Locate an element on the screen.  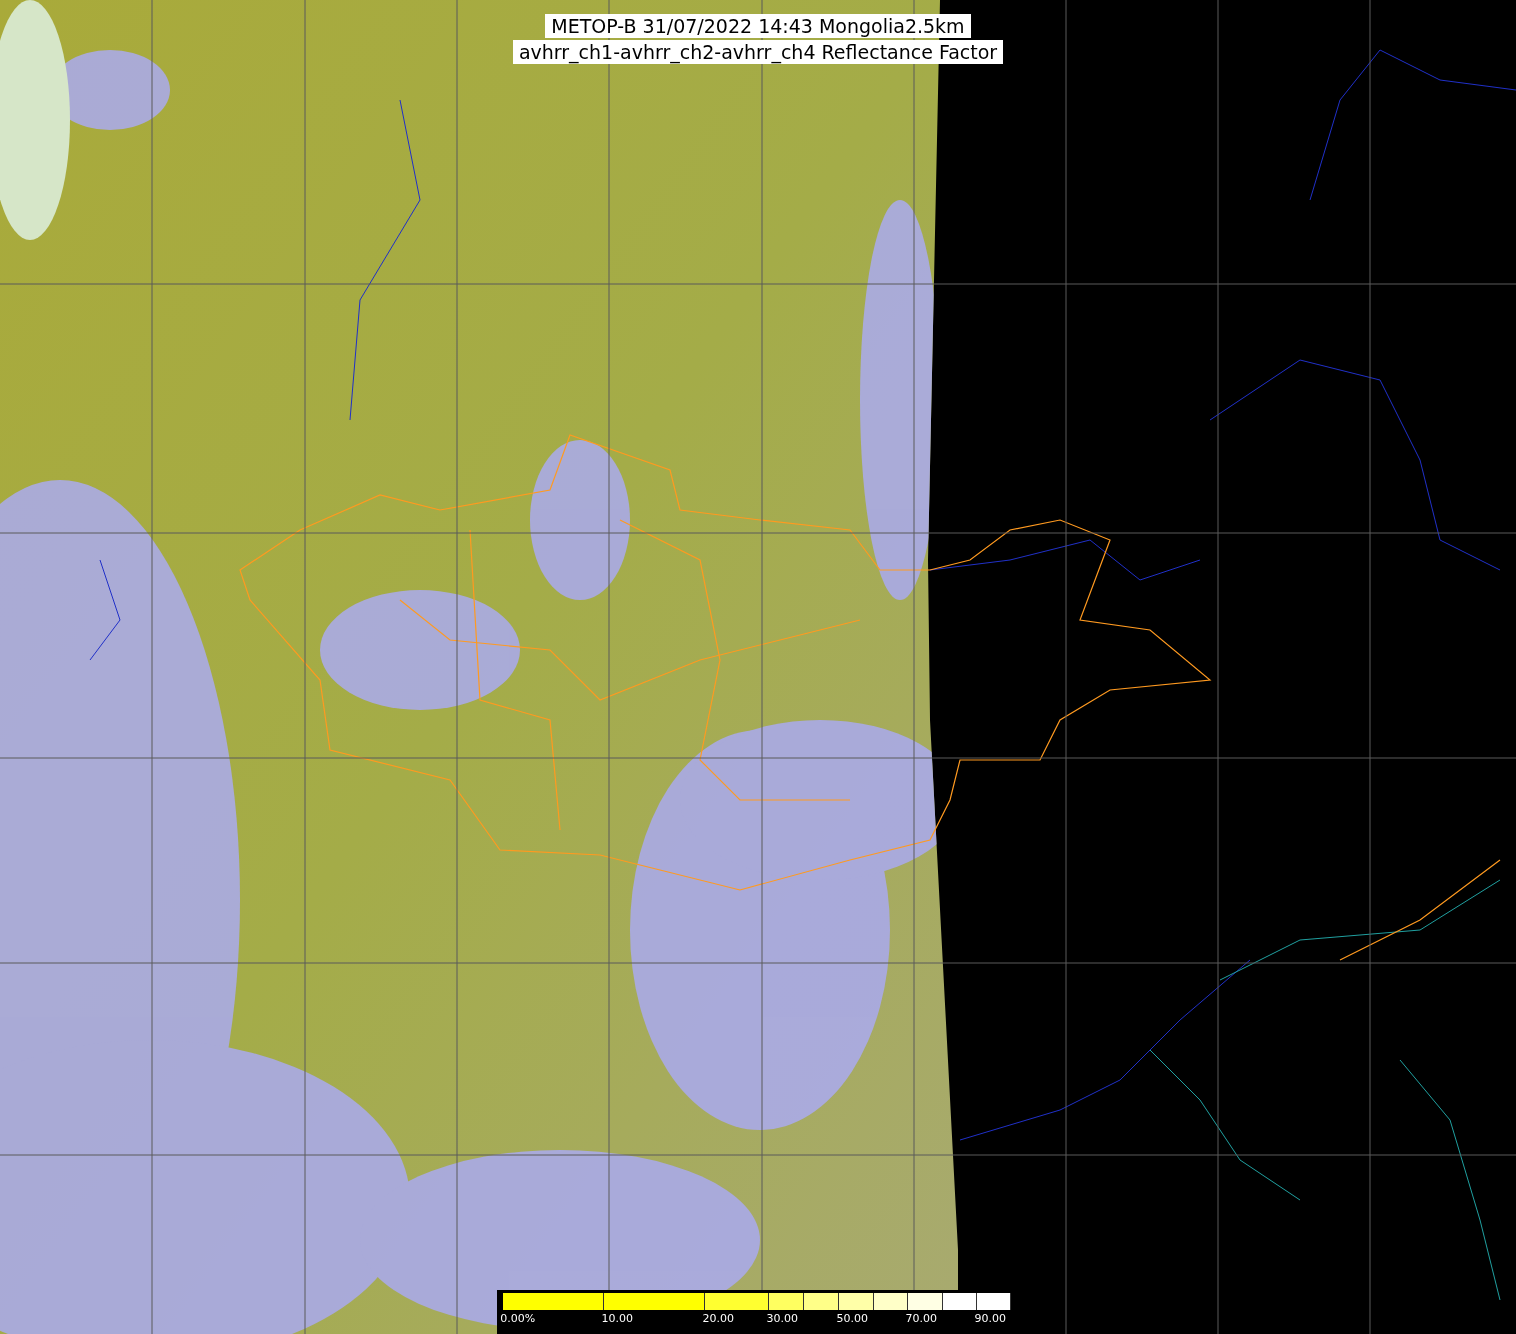
map-title: METOP-B 31/07/2022 14:43 Mongolia2.5km is located at coordinates (758, 26).